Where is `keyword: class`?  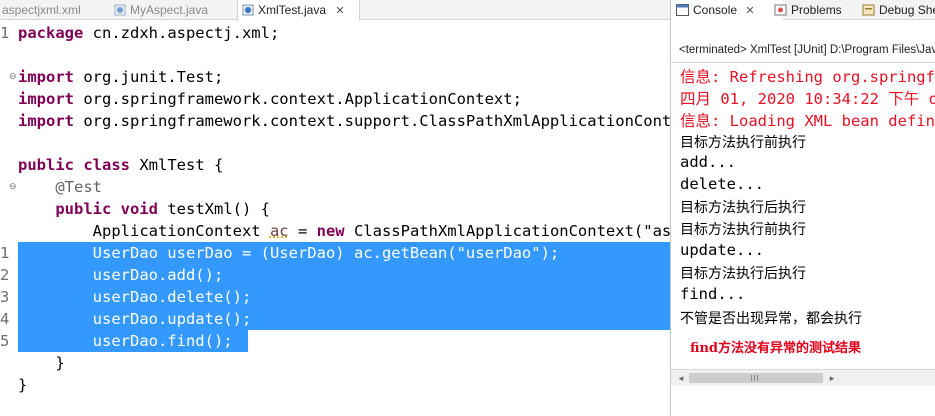
keyword: class is located at coordinates (107, 165).